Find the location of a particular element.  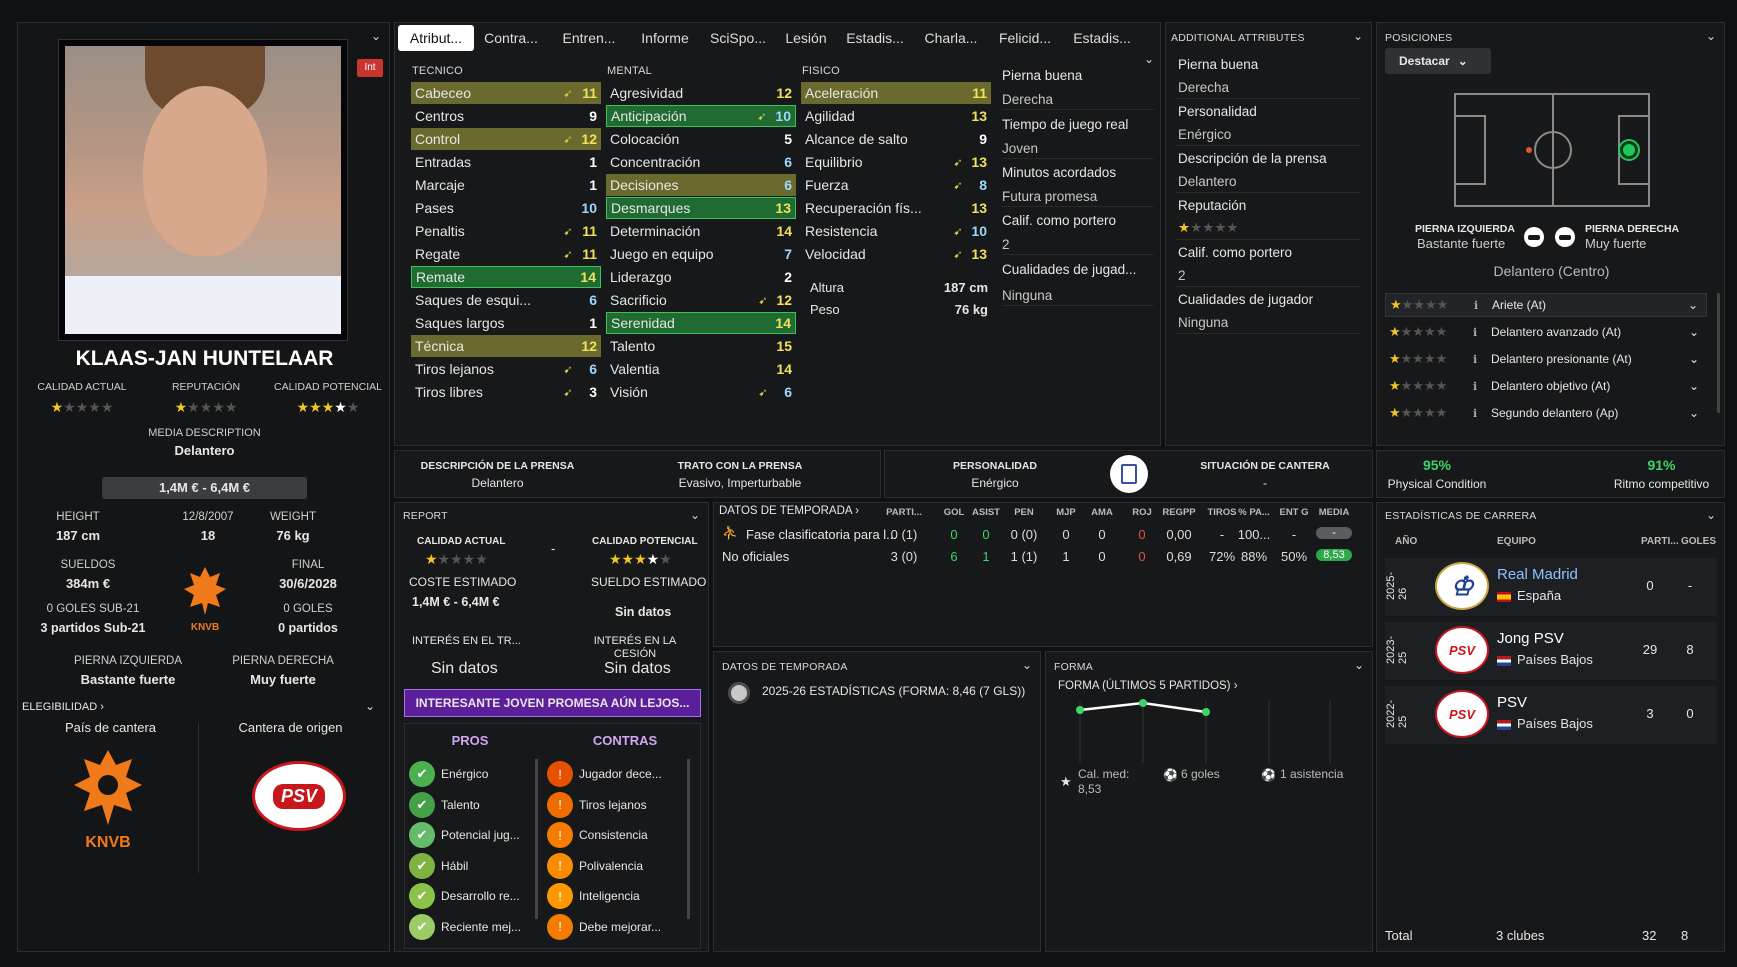

tecnico-attr-row: Centros 9 is located at coordinates (506, 116).